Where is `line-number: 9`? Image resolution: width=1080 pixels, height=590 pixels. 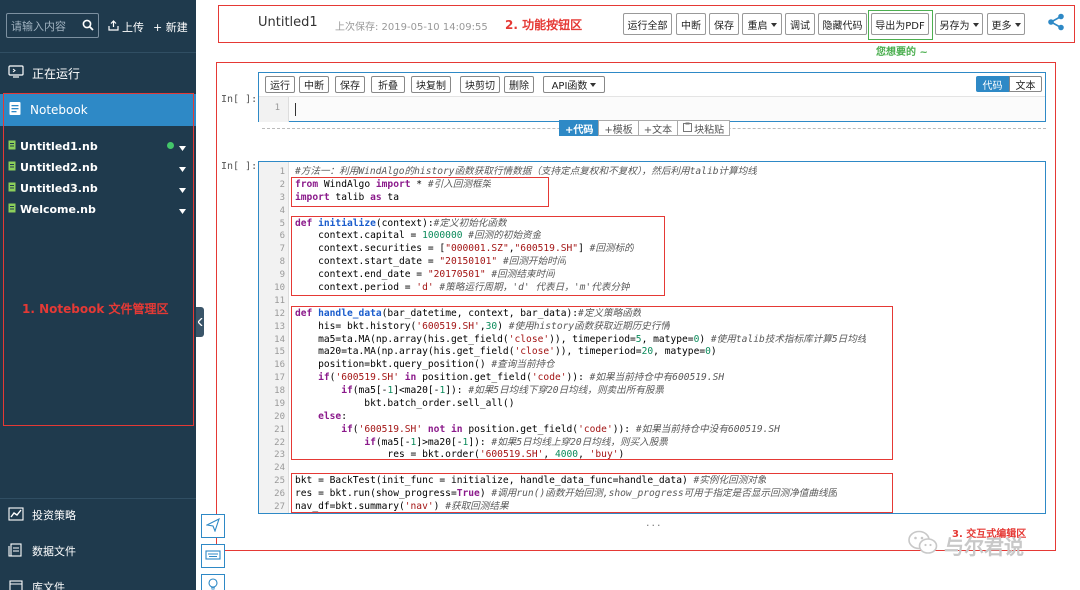
line-number: 9 is located at coordinates (282, 275).